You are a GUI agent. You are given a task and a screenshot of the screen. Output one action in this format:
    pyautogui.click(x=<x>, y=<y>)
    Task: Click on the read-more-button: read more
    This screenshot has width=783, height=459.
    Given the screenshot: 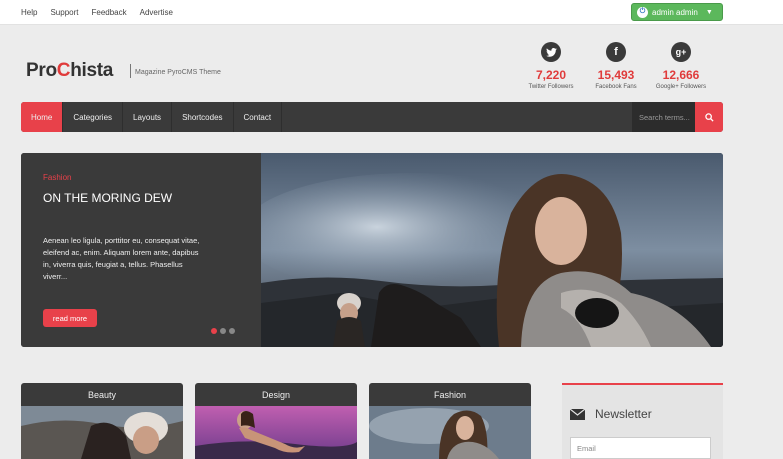 What is the action you would take?
    pyautogui.click(x=70, y=318)
    